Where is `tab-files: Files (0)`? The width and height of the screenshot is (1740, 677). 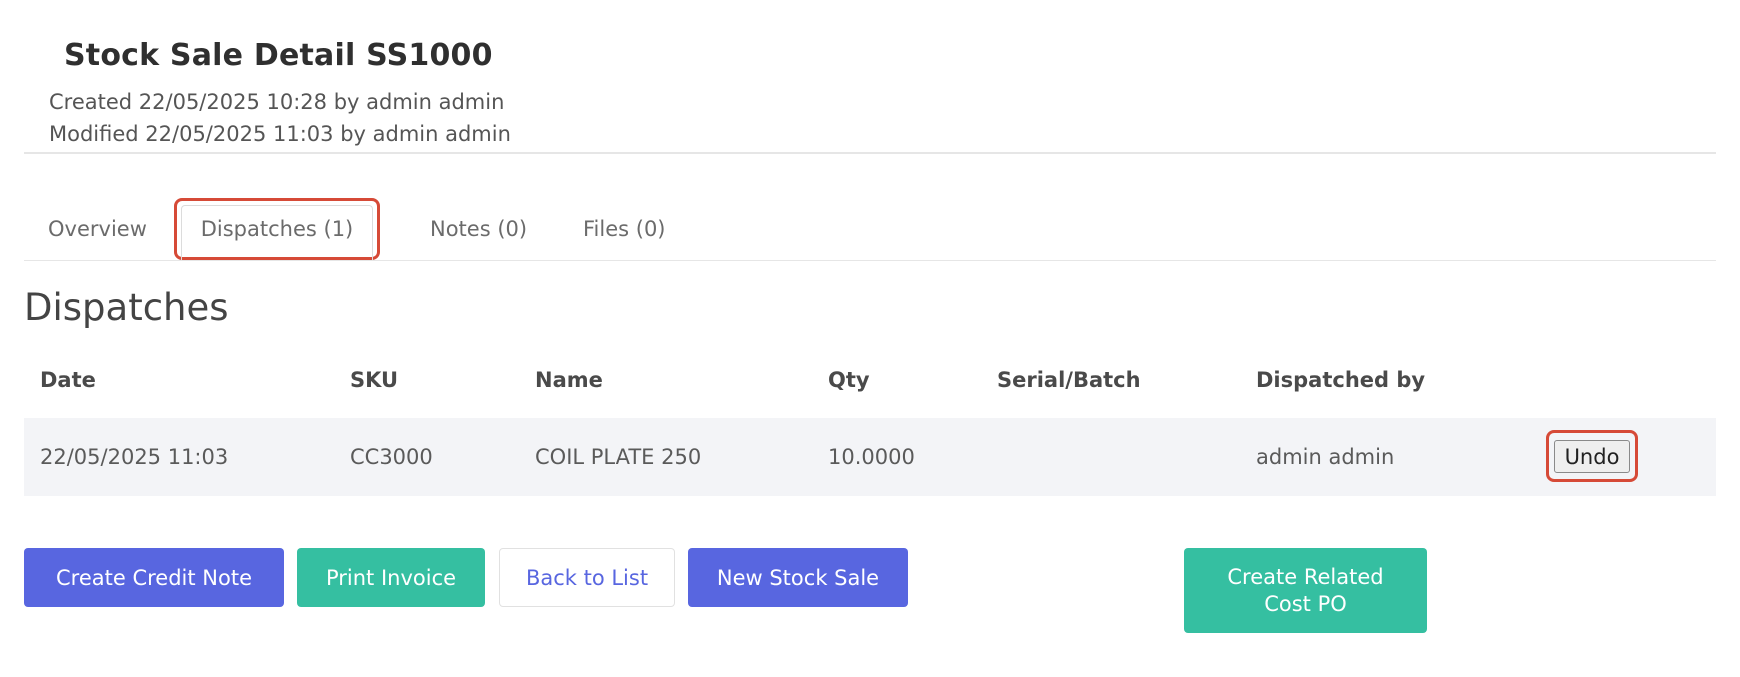
tab-files: Files (0) is located at coordinates (624, 229).